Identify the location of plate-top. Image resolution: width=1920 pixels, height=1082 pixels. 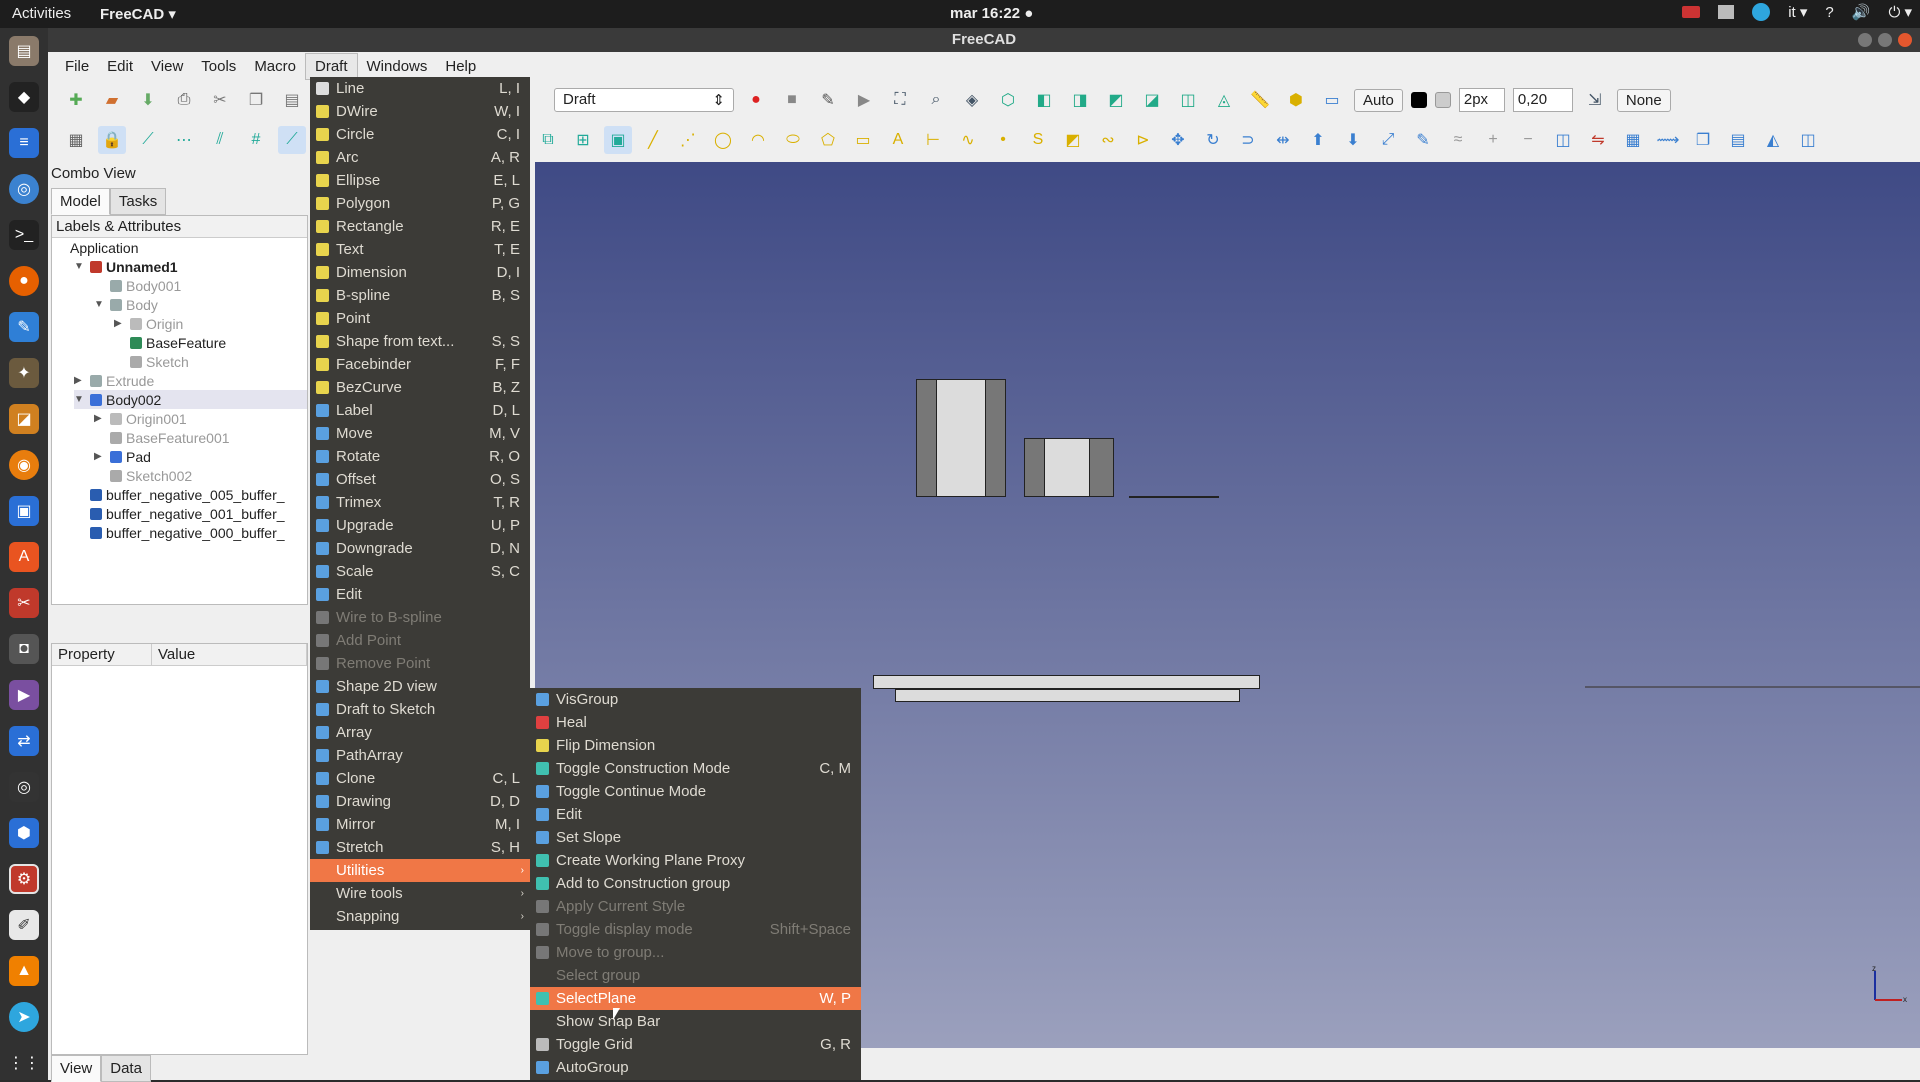
(1066, 682).